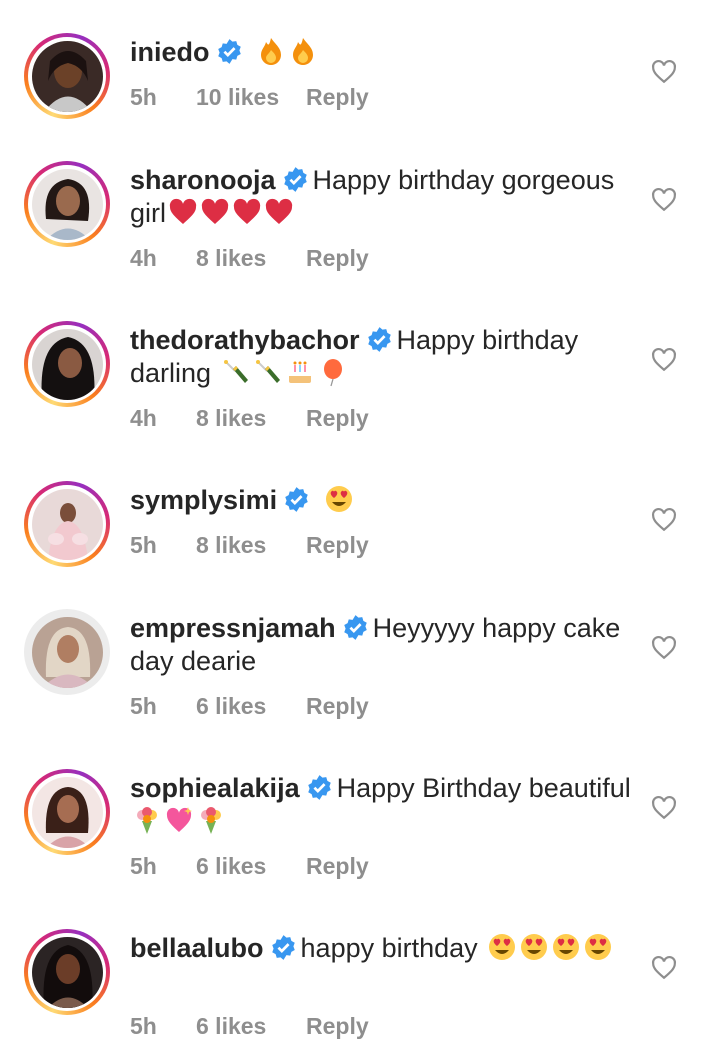 This screenshot has width=720, height=1046. What do you see at coordinates (245, 340) in the screenshot?
I see `comment-username: thedorathybachor` at bounding box center [245, 340].